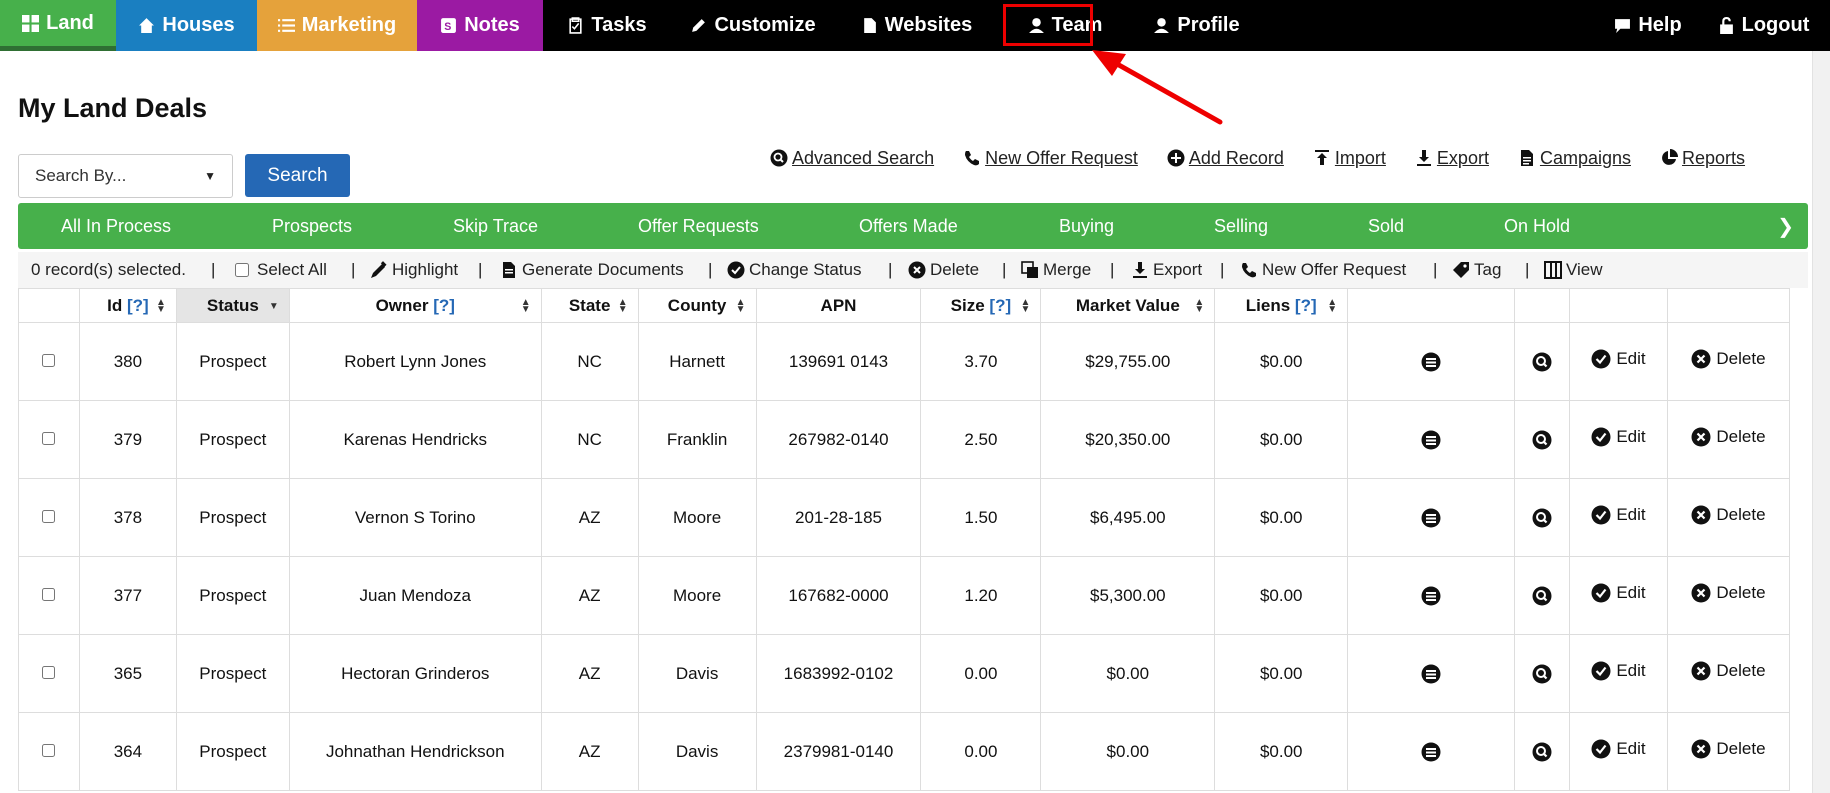 Image resolution: width=1830 pixels, height=793 pixels. I want to click on nav-marketing: Marketing, so click(337, 25).